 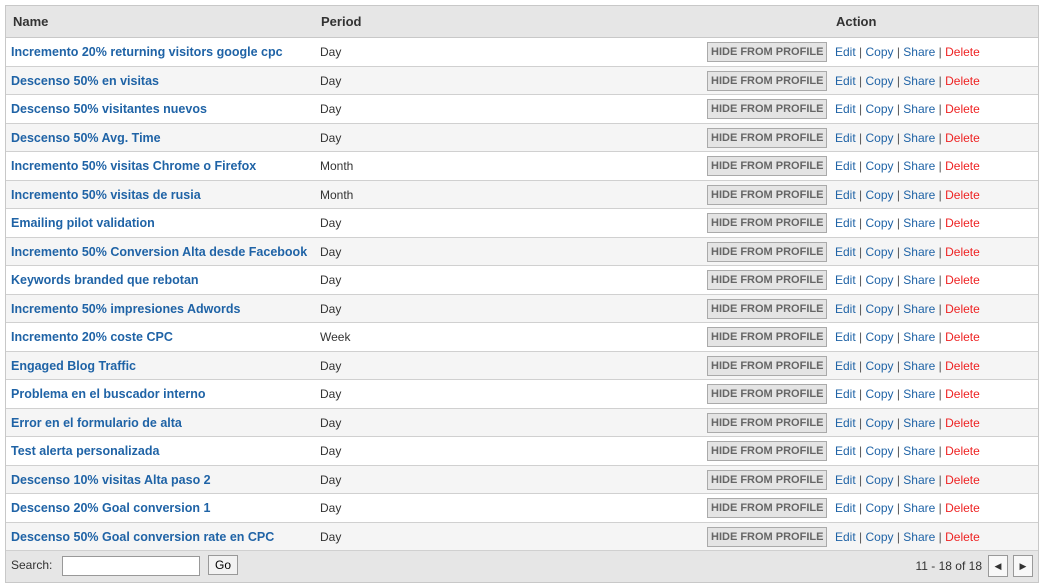 I want to click on go-button: Go, so click(x=223, y=565).